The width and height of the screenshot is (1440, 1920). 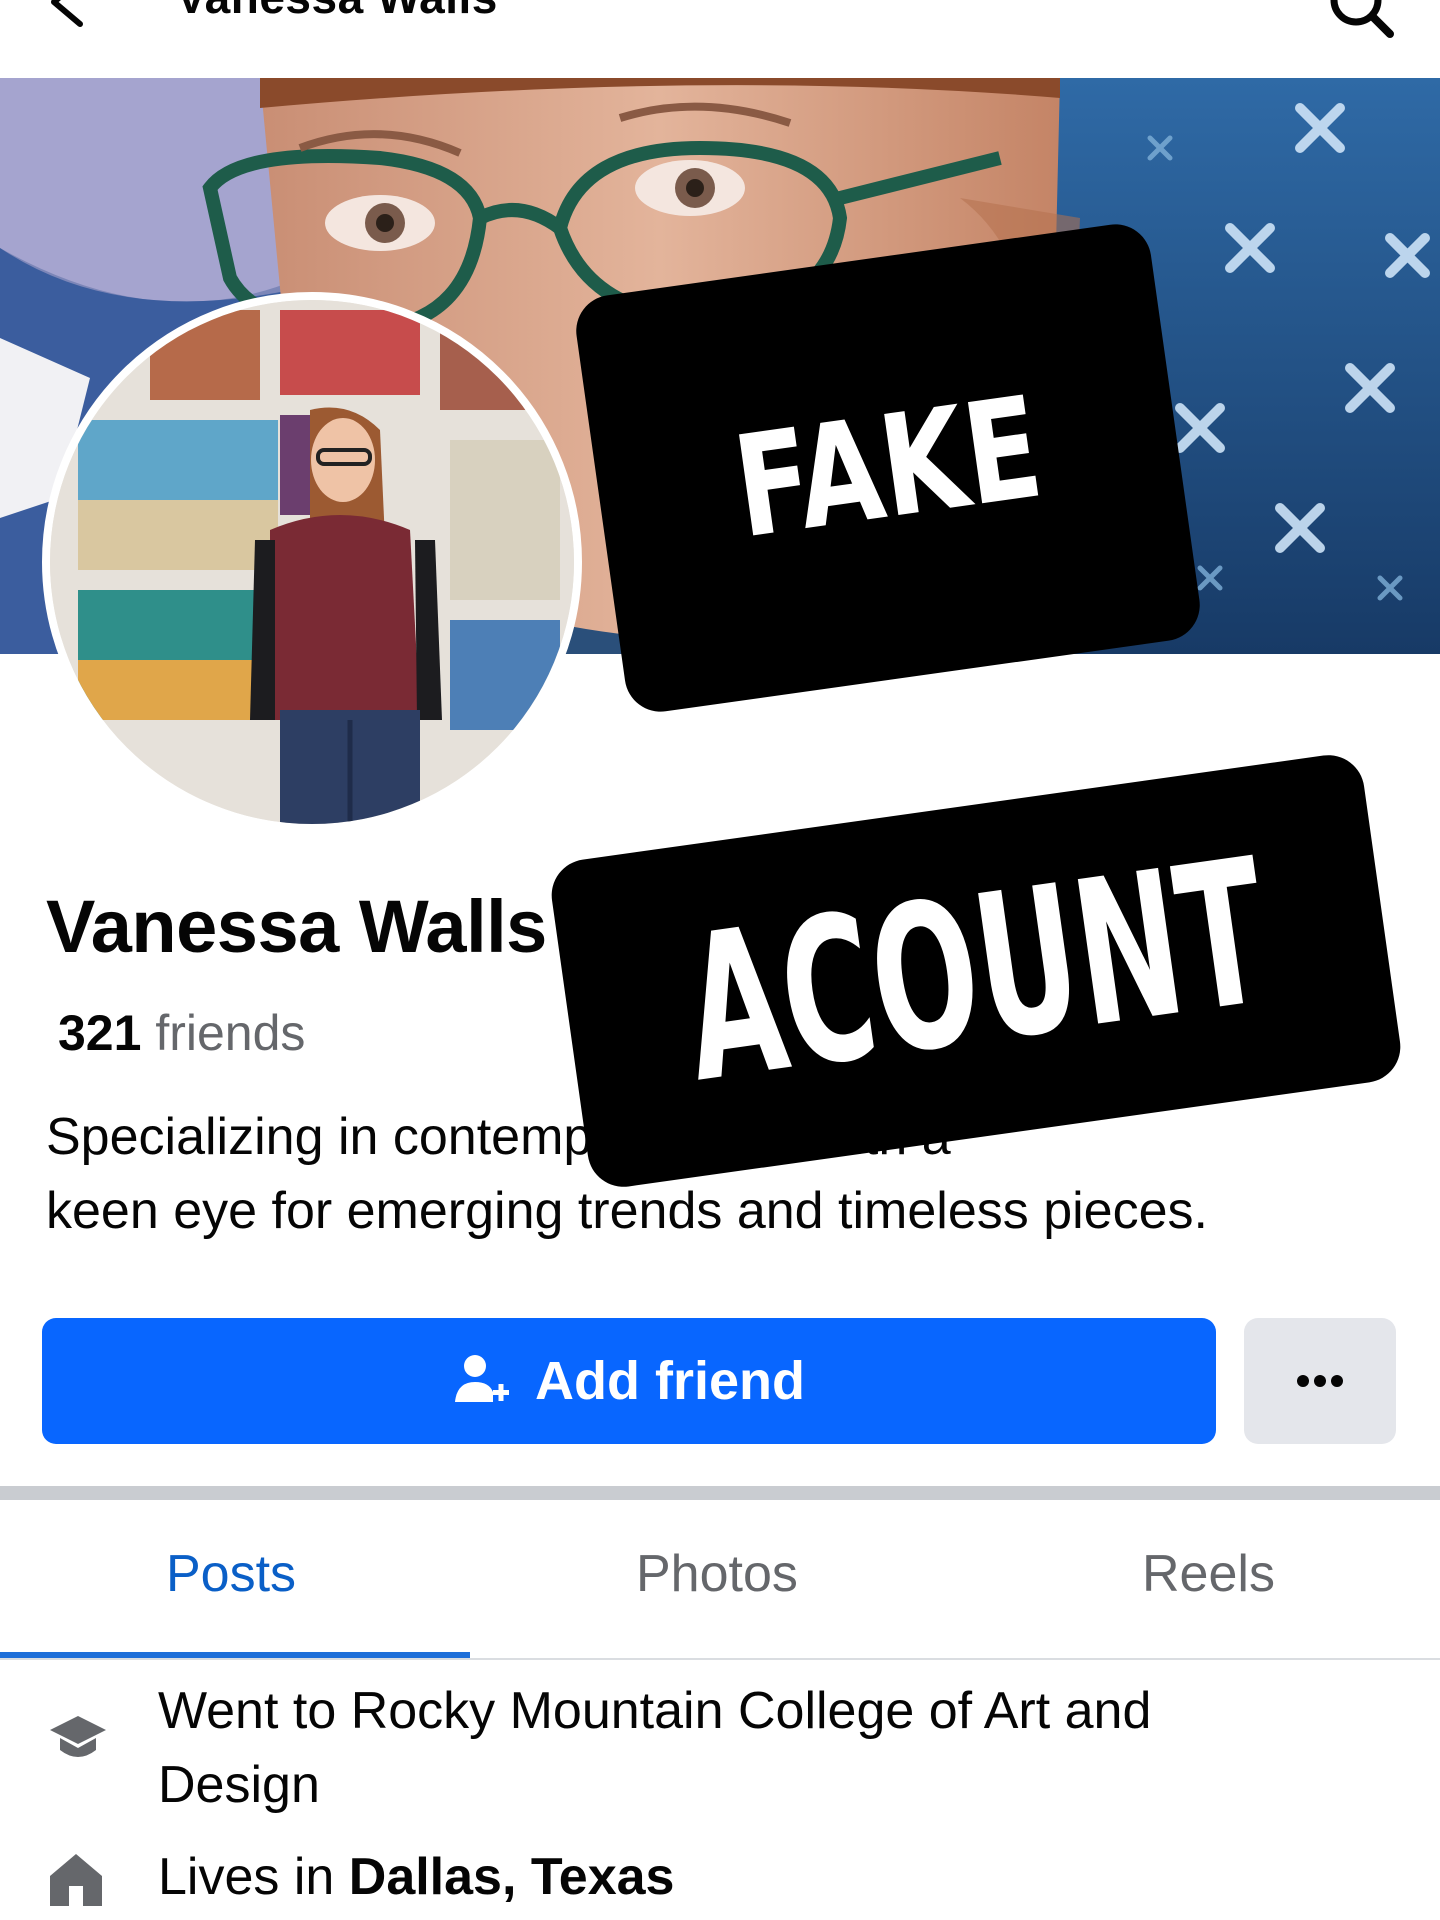 What do you see at coordinates (231, 1574) in the screenshot?
I see `tab-posts: Posts` at bounding box center [231, 1574].